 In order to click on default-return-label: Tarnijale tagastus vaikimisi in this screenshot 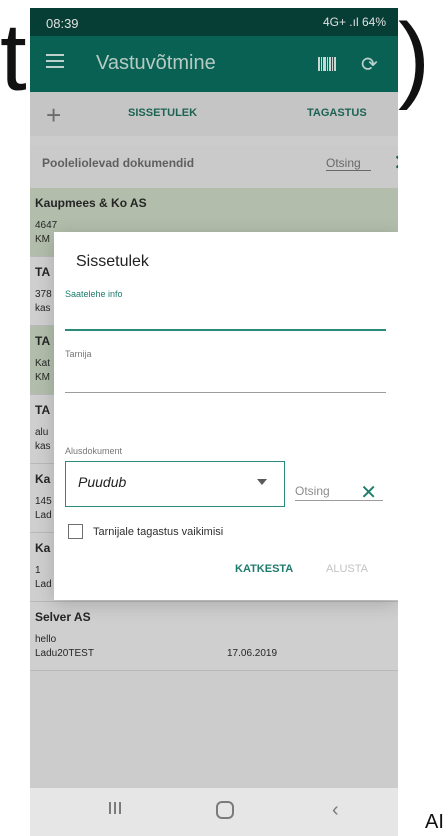, I will do `click(158, 532)`.